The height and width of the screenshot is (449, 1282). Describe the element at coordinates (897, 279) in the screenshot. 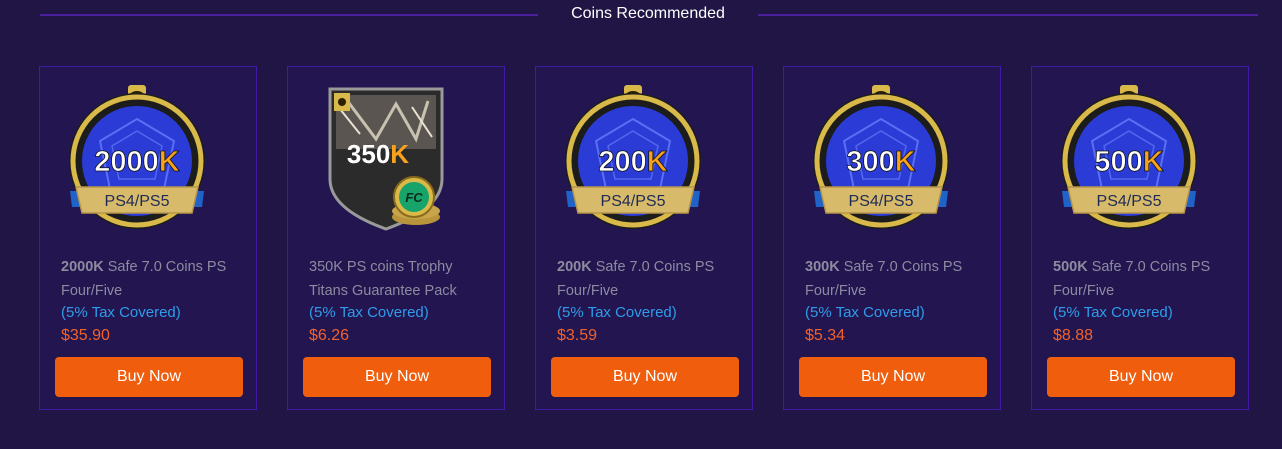

I see `product-description: 300K Safe 7.0 Coins PS Four/Five` at that location.